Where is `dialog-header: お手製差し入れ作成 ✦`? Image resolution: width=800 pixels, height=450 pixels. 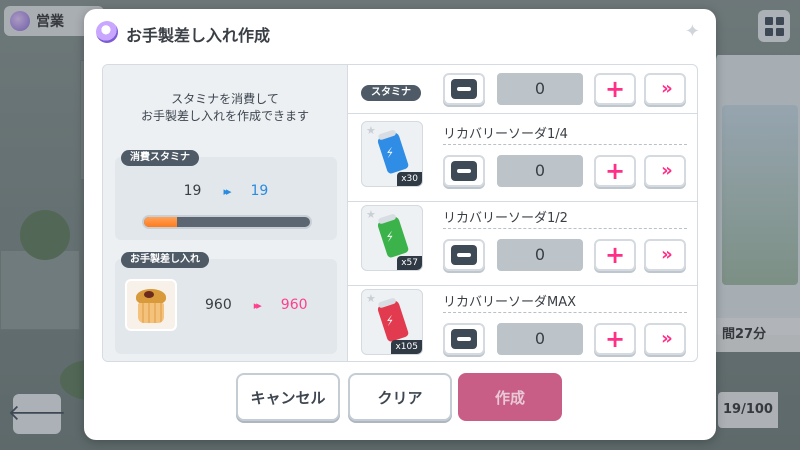
dialog-header: お手製差し入れ作成 ✦ is located at coordinates (400, 32).